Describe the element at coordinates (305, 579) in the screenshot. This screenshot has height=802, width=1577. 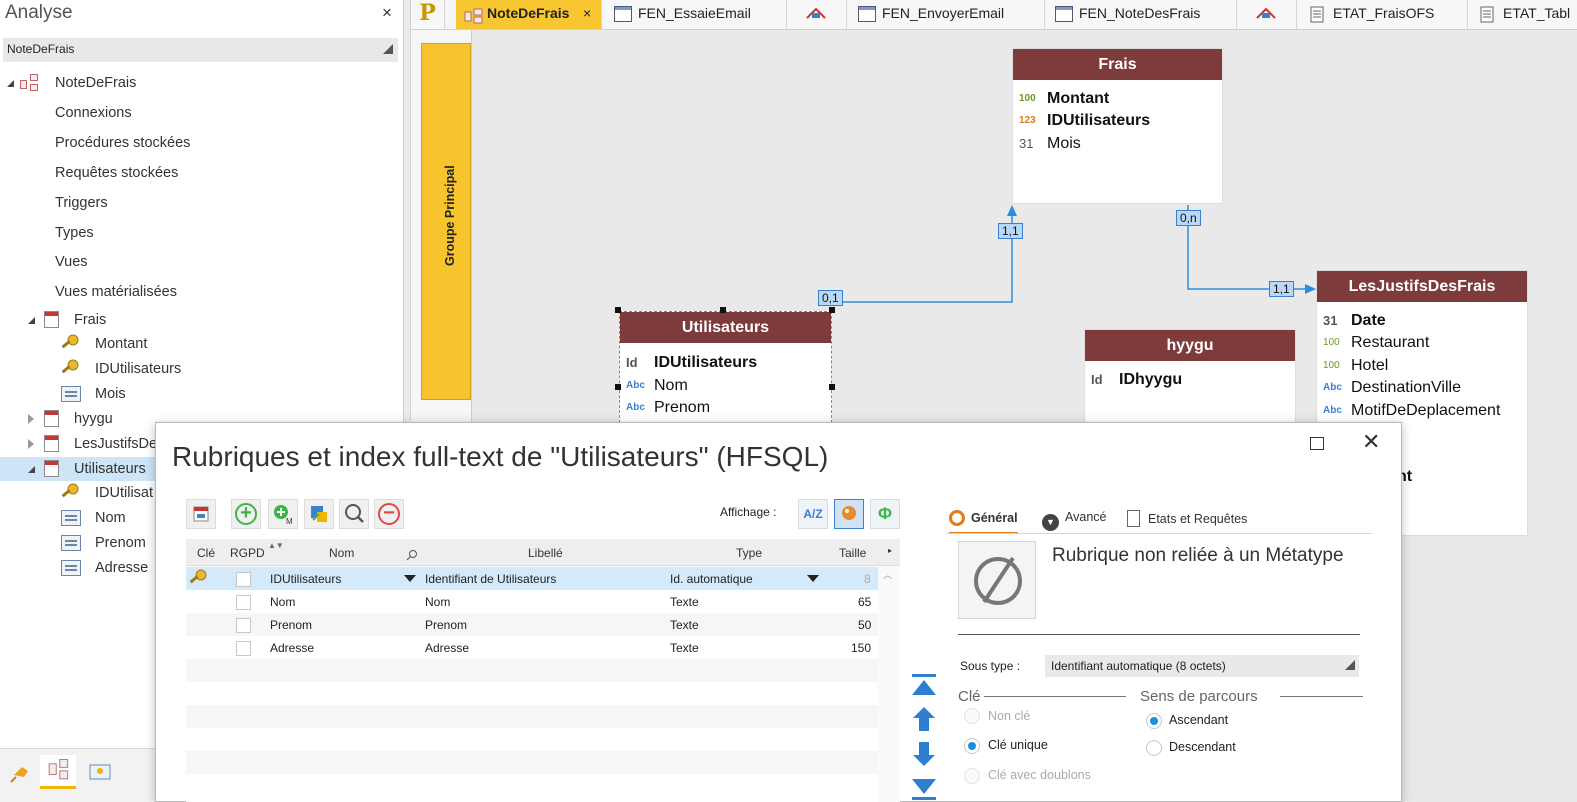
I see `cell-nom: IDUtilisateurs` at that location.